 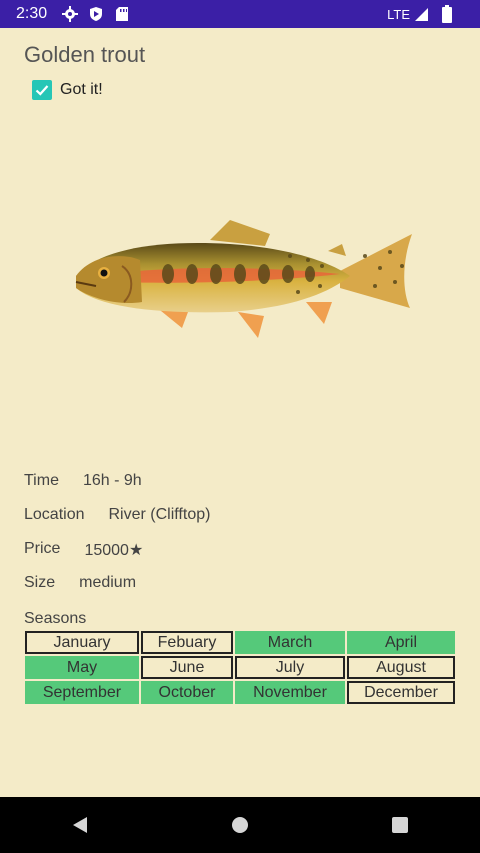 What do you see at coordinates (421, 14) in the screenshot?
I see `signal-icon` at bounding box center [421, 14].